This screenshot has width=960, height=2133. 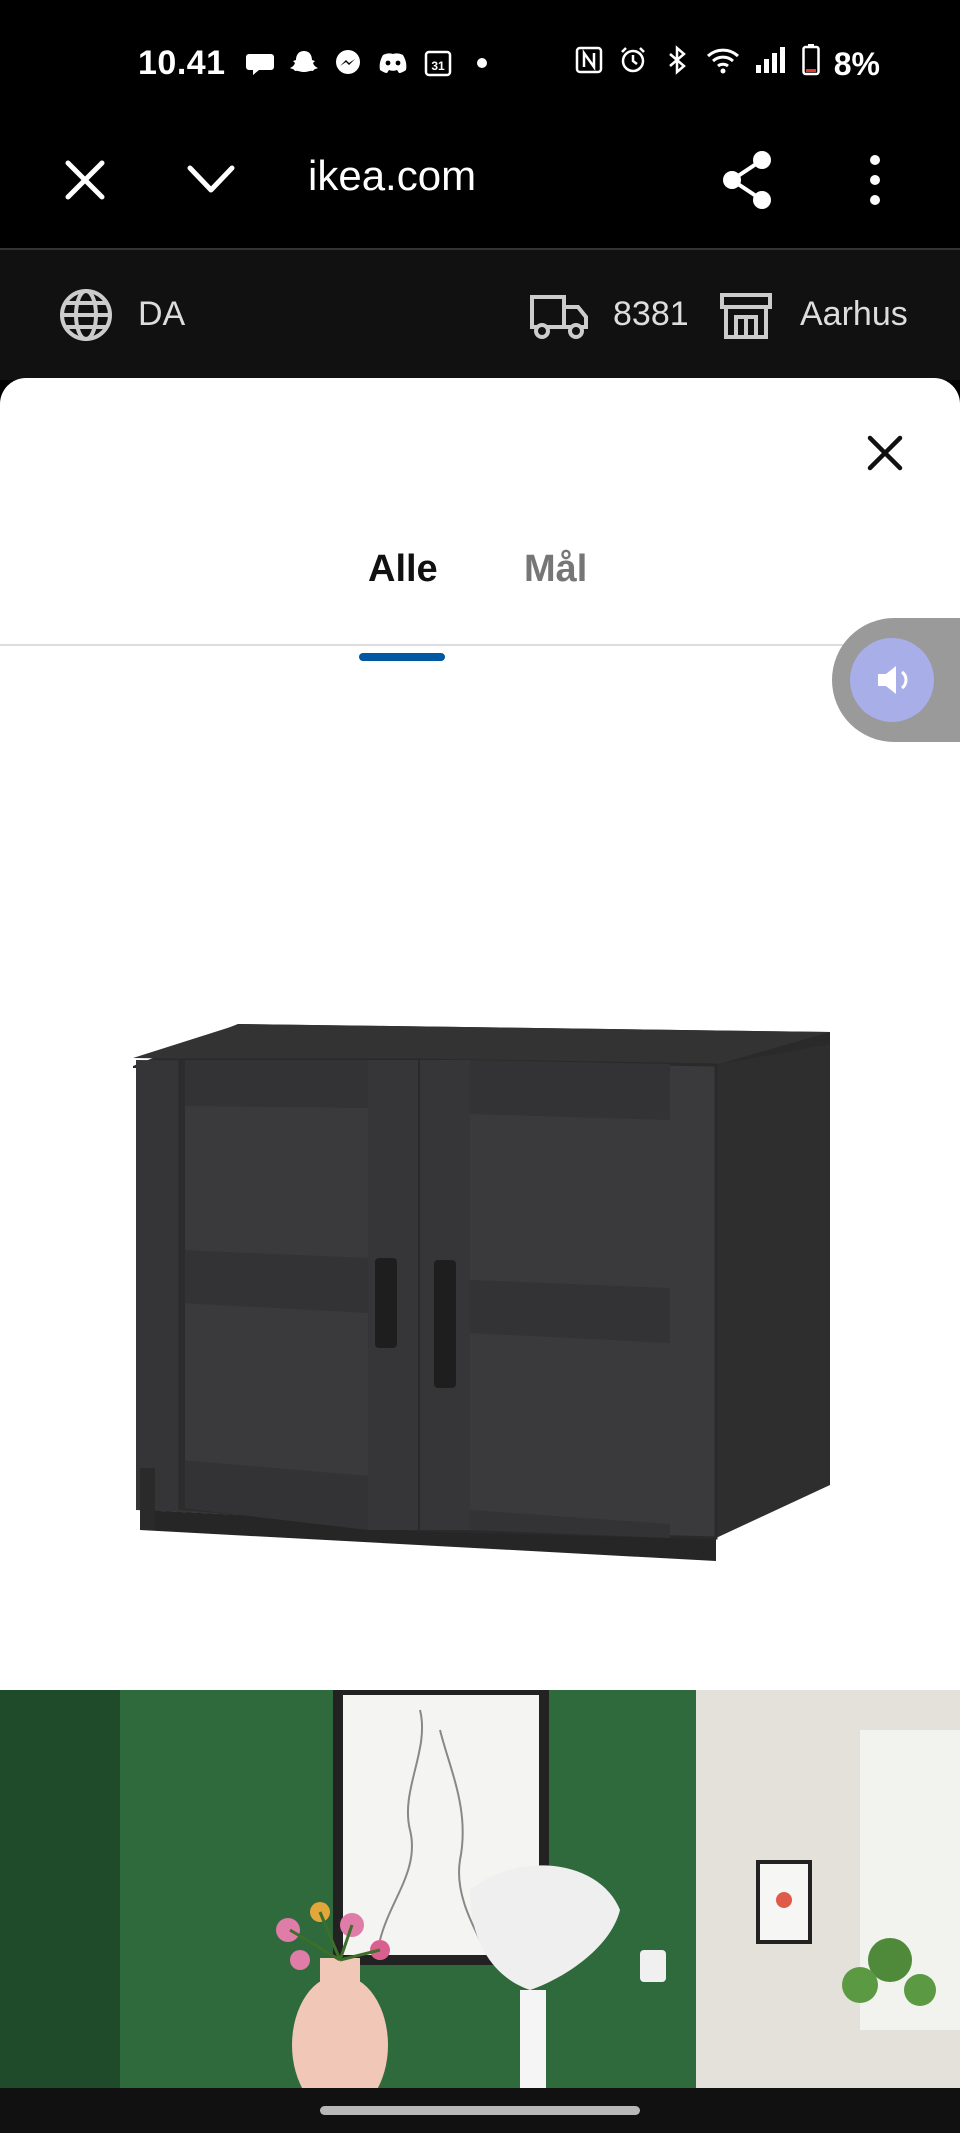 What do you see at coordinates (677, 64) in the screenshot?
I see `bluetooth-icon` at bounding box center [677, 64].